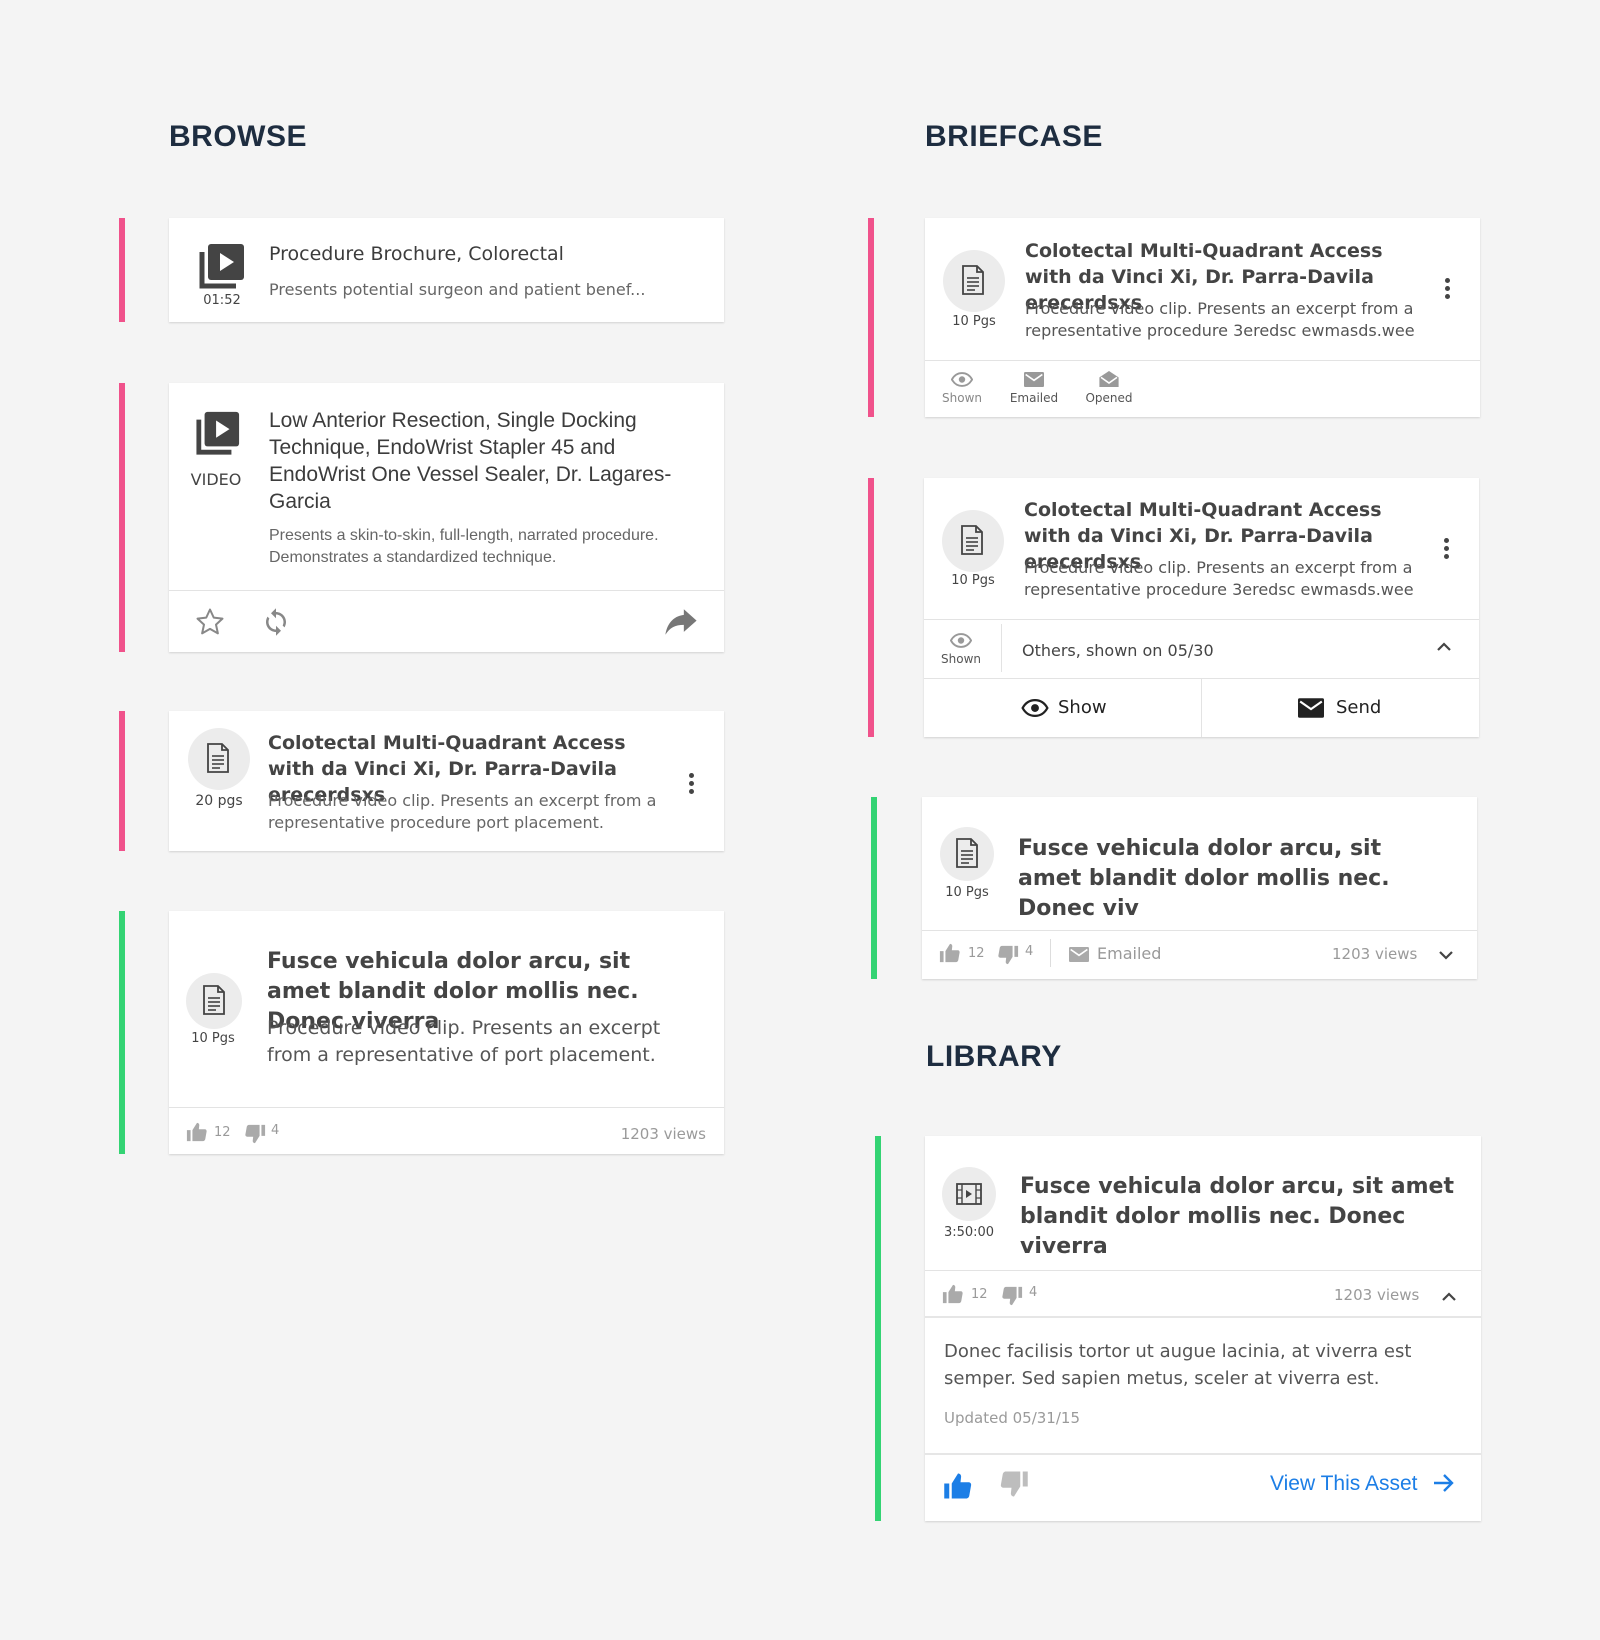  Describe the element at coordinates (681, 622) in the screenshot. I see `share-icon` at that location.